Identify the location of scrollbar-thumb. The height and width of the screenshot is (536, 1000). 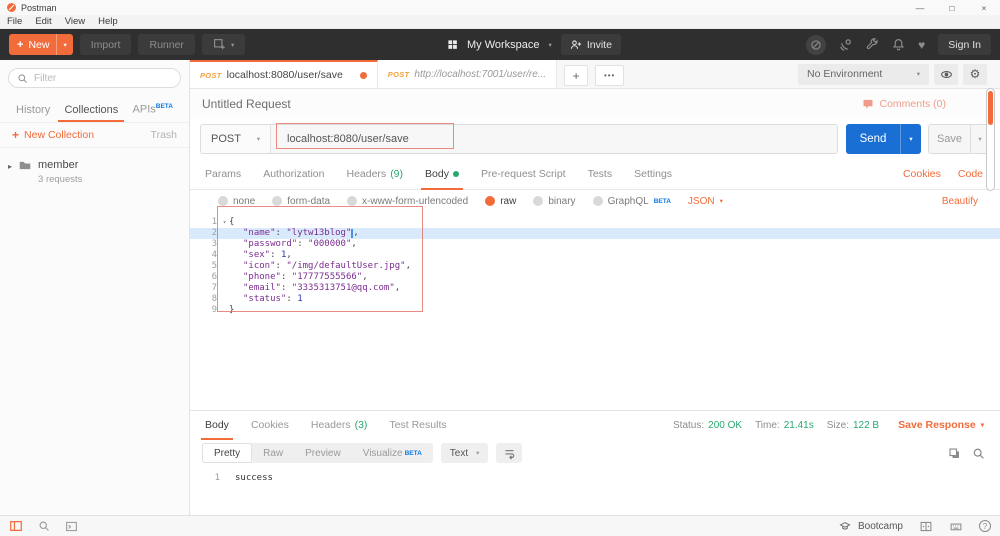
(990, 108).